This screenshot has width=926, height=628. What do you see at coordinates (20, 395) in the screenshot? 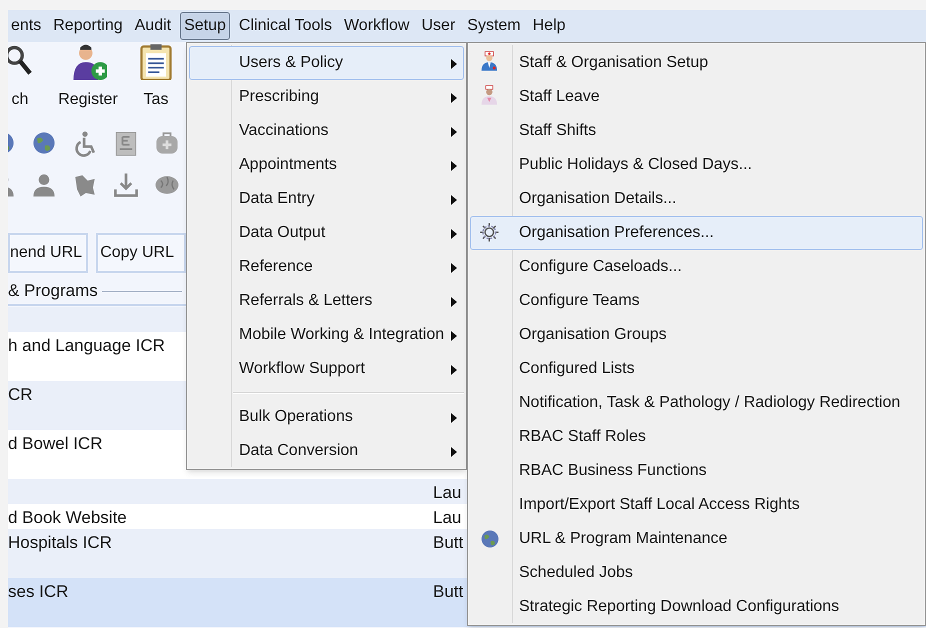
I see `table-cell-text: CR` at bounding box center [20, 395].